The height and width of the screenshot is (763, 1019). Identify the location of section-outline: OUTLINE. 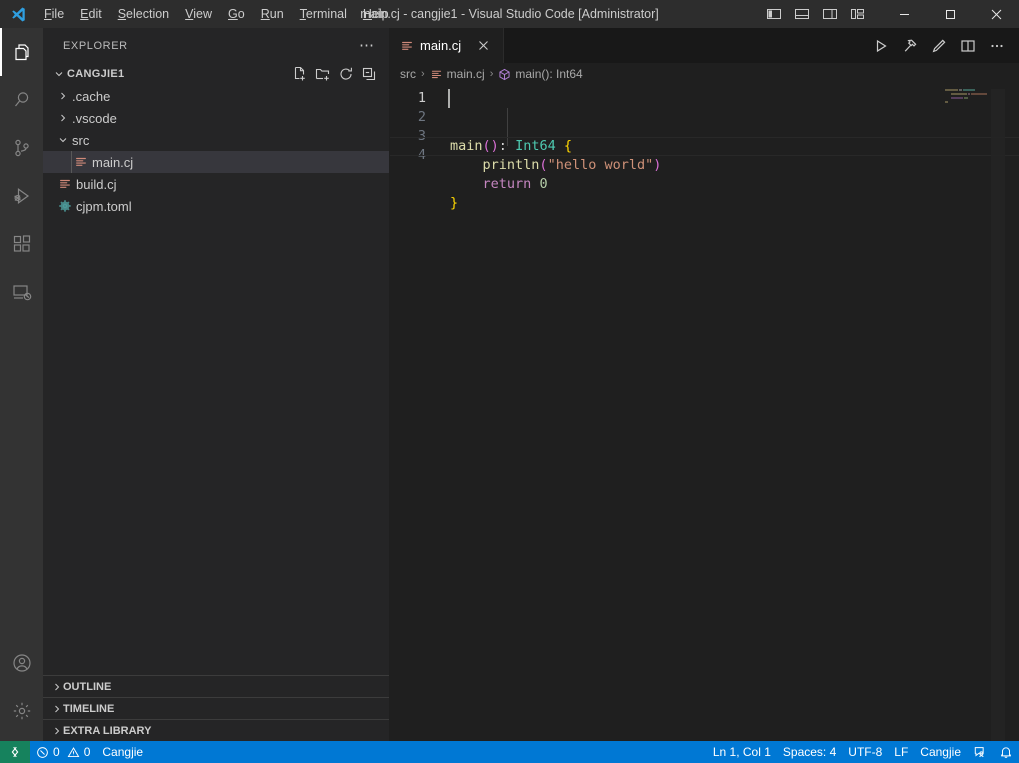
(216, 686).